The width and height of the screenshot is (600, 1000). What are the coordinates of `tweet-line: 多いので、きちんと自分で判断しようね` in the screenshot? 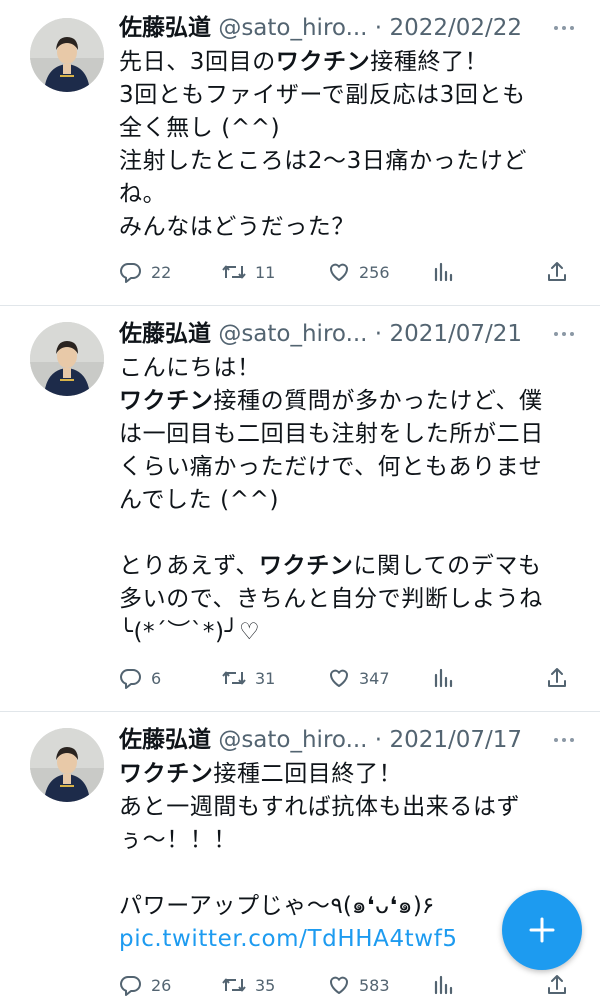 It's located at (349, 599).